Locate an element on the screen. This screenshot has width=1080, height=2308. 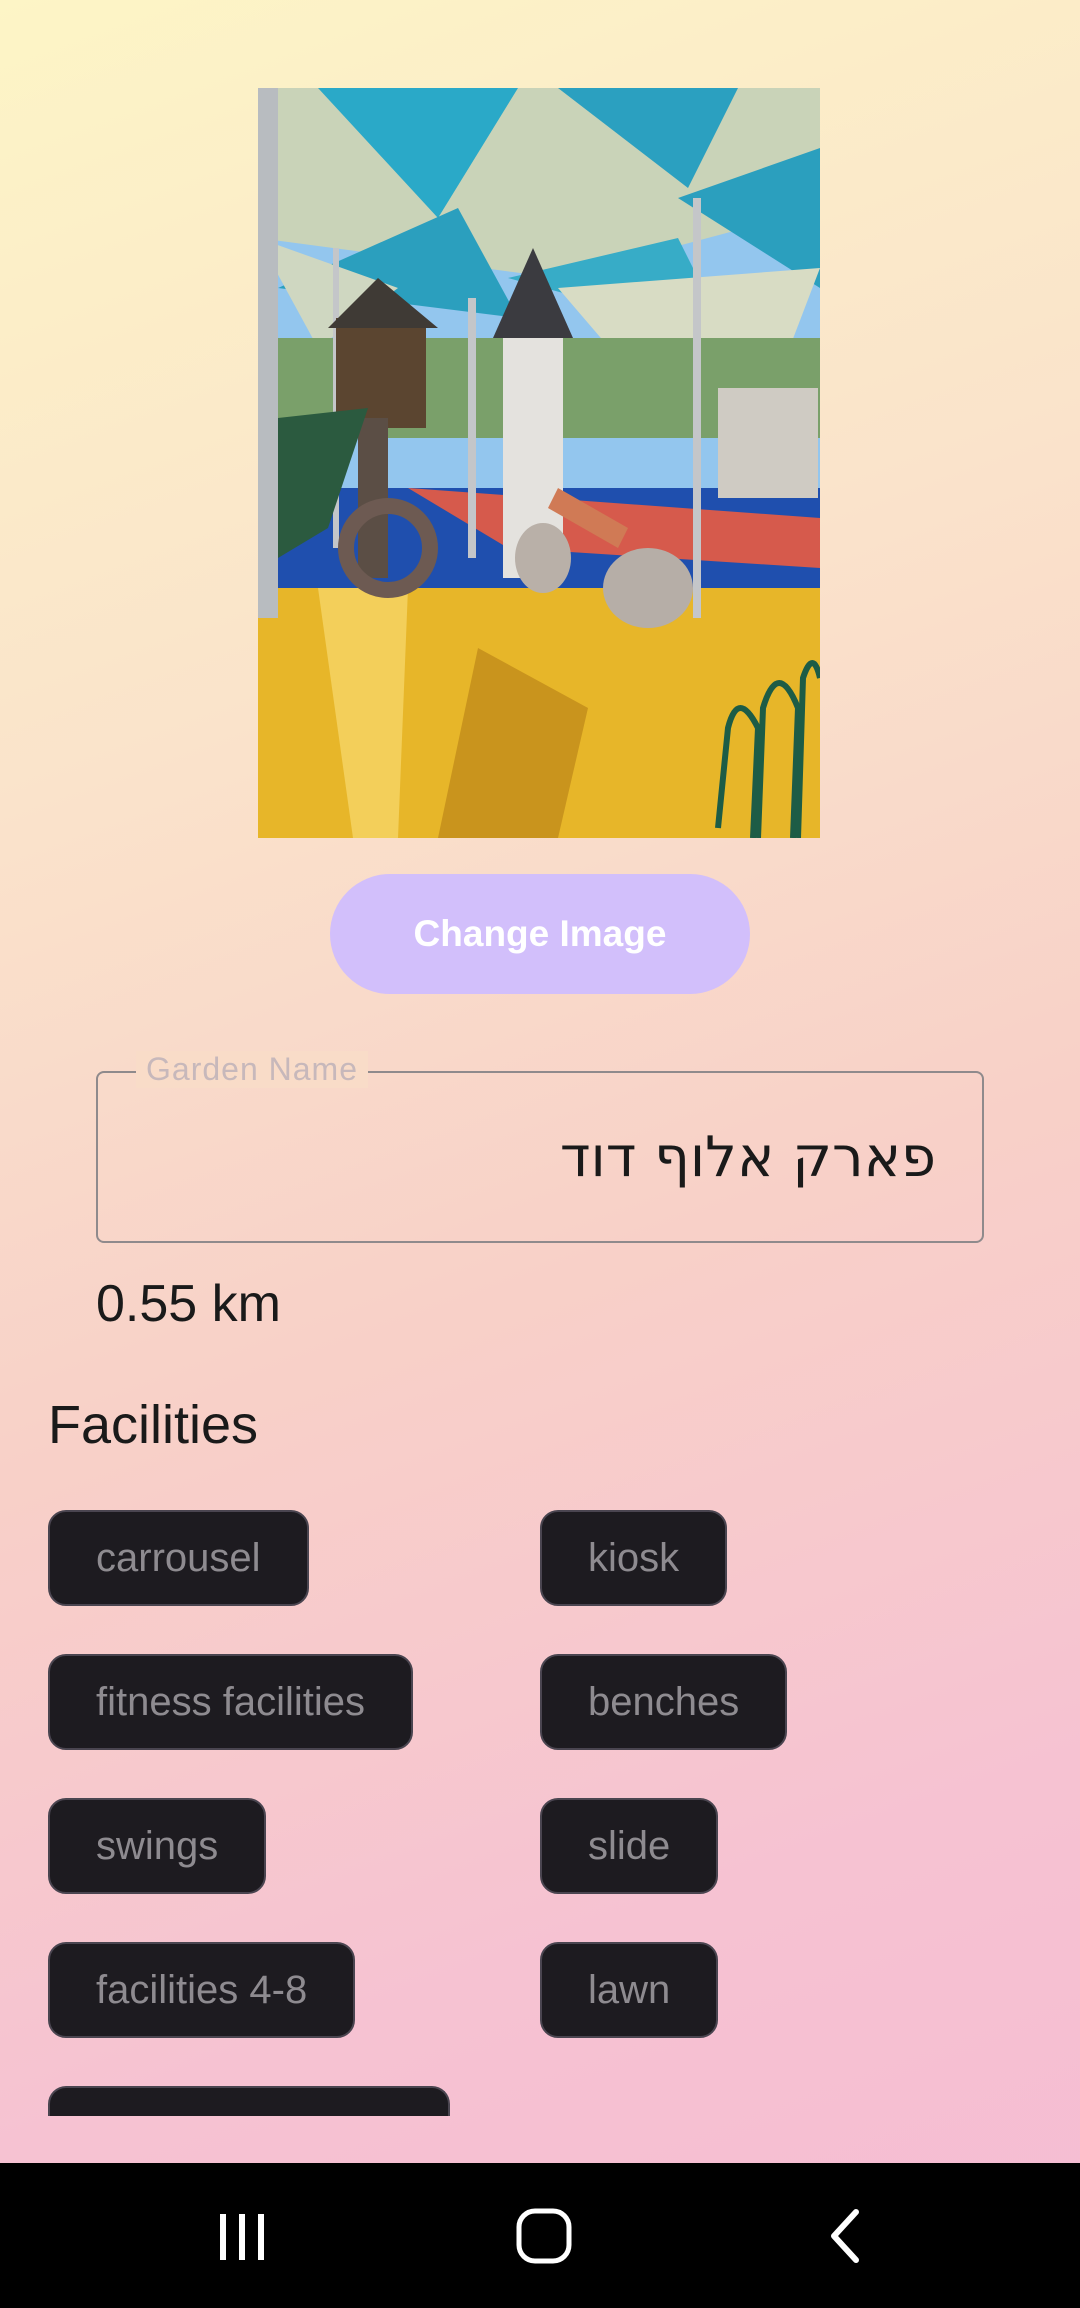
garden-name-value: פארק אלוף דוד is located at coordinates (748, 1157).